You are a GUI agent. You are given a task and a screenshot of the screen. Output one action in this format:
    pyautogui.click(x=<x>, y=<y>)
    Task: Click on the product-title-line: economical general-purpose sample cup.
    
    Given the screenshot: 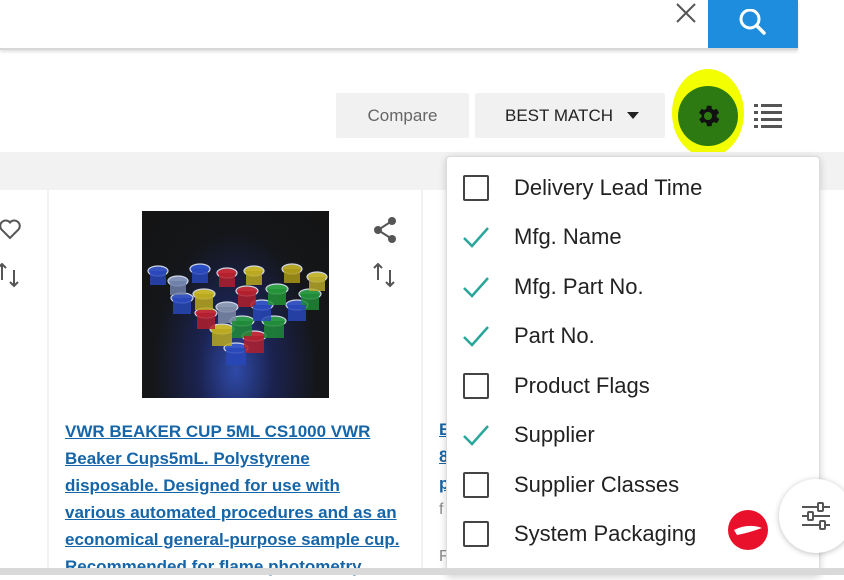 What is the action you would take?
    pyautogui.click(x=232, y=539)
    